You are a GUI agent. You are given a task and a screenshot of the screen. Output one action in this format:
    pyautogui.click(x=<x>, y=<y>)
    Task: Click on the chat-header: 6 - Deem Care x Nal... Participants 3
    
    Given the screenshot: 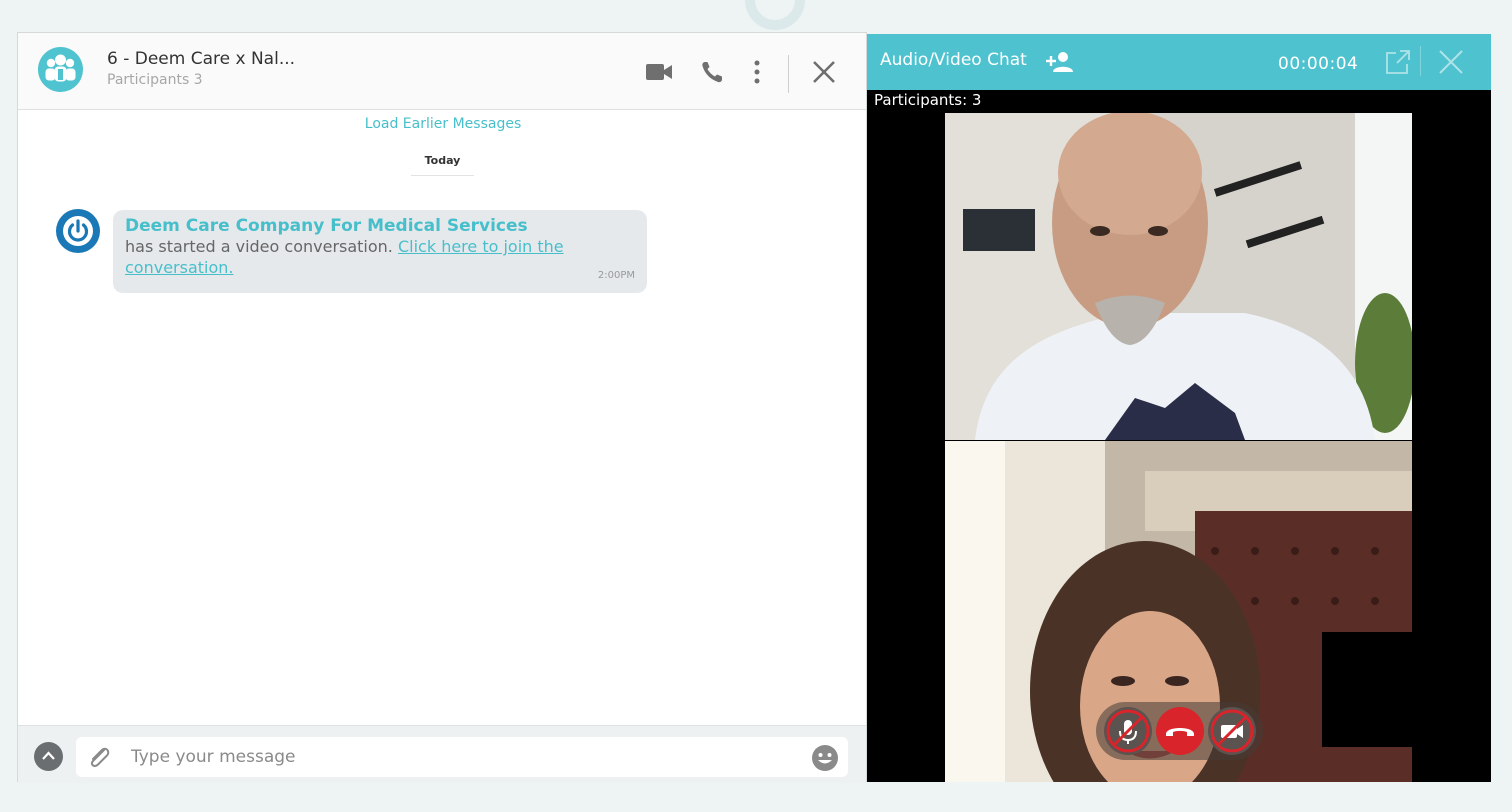 What is the action you would take?
    pyautogui.click(x=442, y=71)
    